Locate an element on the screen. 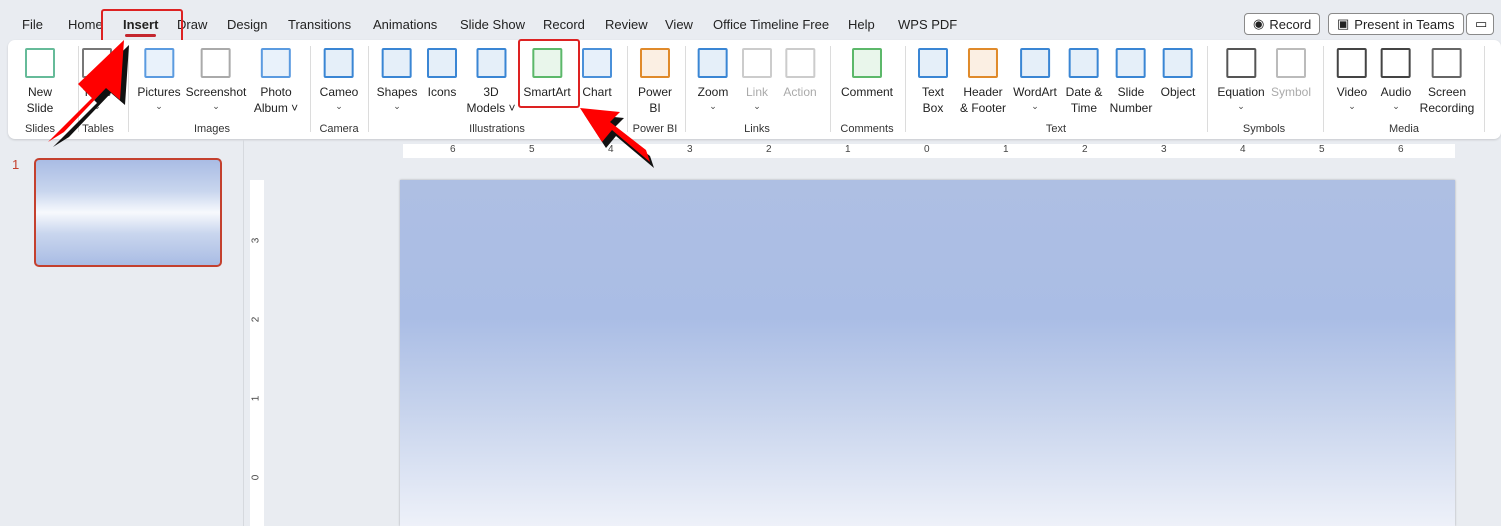 This screenshot has height=526, width=1501. arrow-to-smartart is located at coordinates (617, 138).